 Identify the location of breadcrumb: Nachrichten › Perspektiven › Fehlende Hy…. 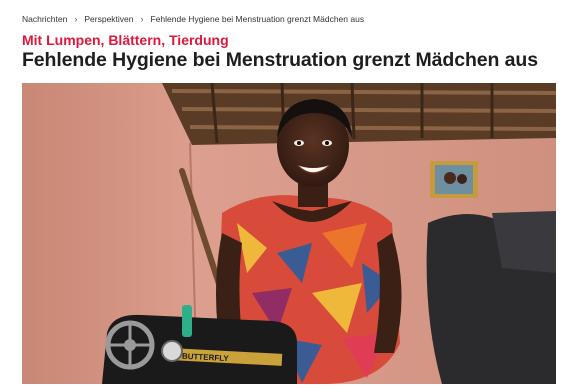
(193, 19).